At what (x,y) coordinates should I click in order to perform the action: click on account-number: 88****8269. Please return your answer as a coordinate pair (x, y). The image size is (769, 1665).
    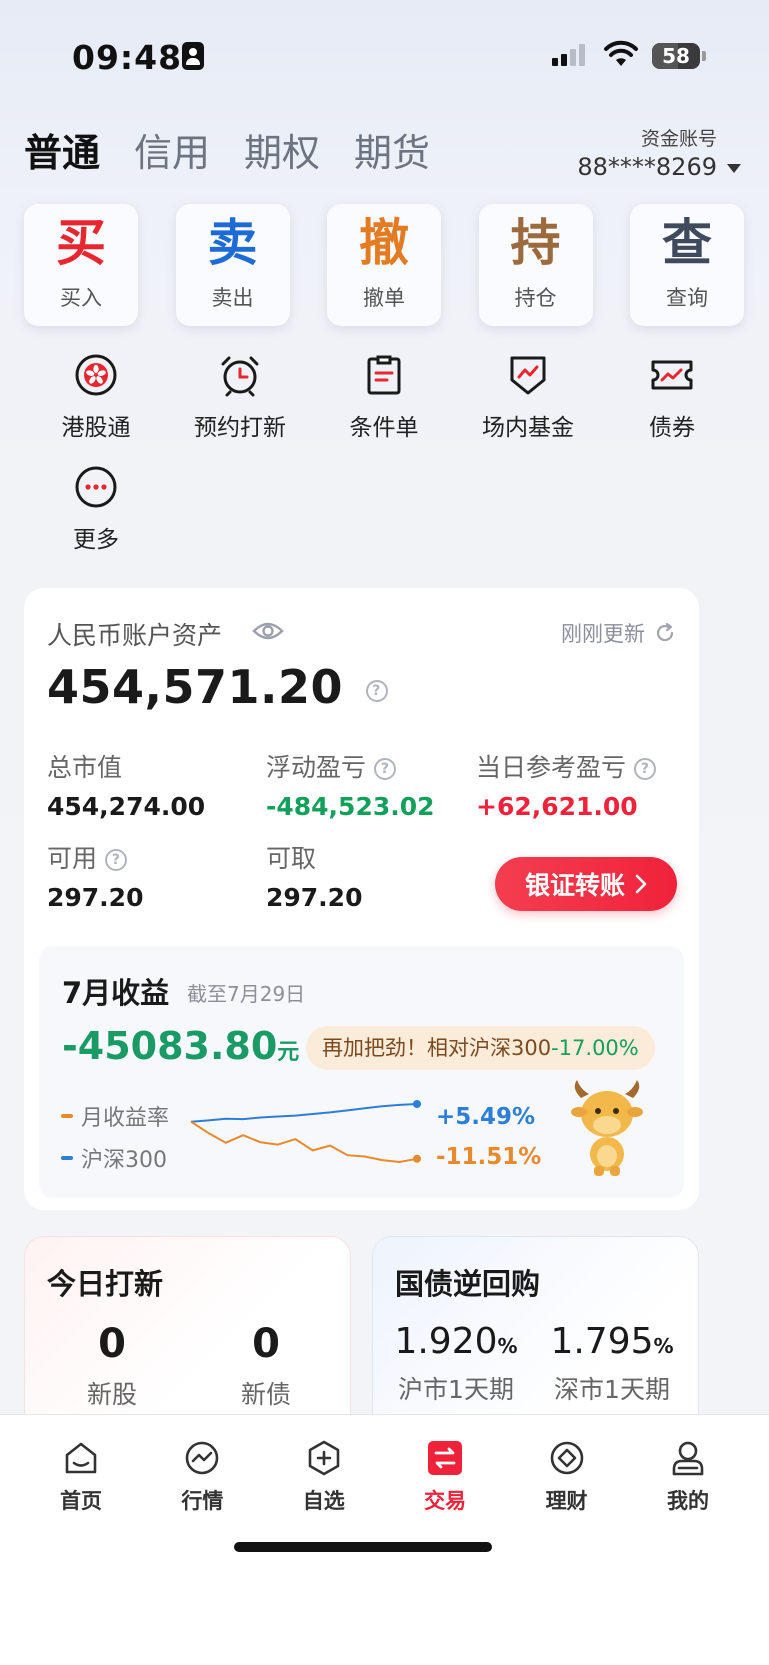
    Looking at the image, I should click on (647, 167).